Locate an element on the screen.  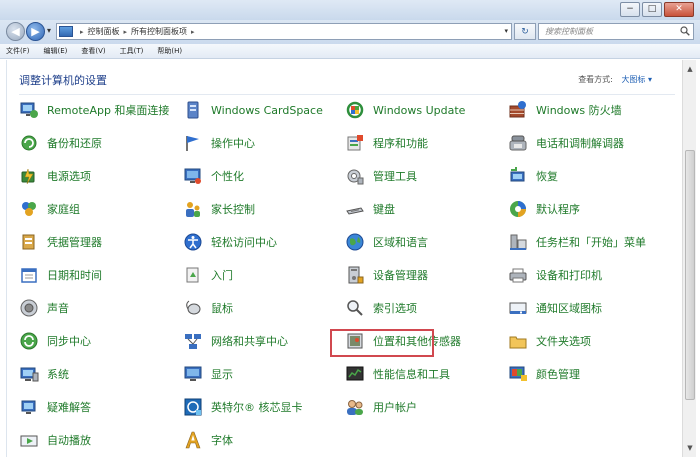
item-label: 键盘 is located at coordinates (384, 209).